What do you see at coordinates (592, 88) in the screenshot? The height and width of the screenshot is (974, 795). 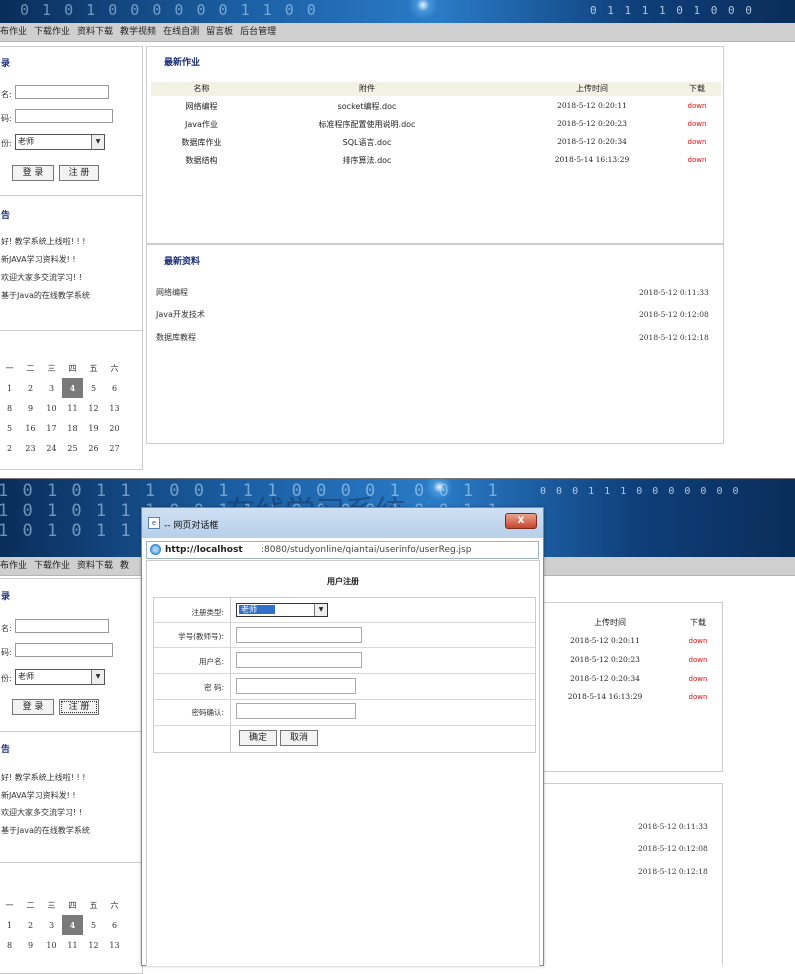 I see `col-header-time: 上传时间` at bounding box center [592, 88].